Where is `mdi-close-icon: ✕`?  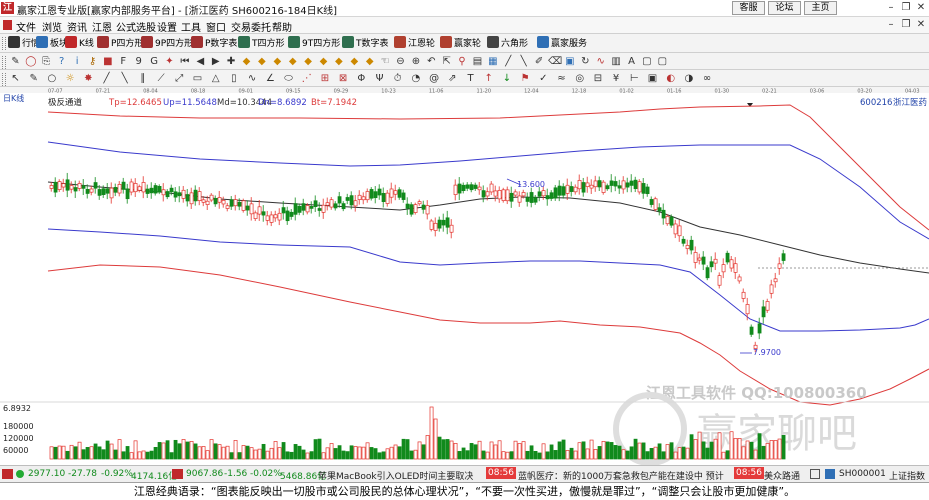
mdi-close-icon: ✕ is located at coordinates (921, 25).